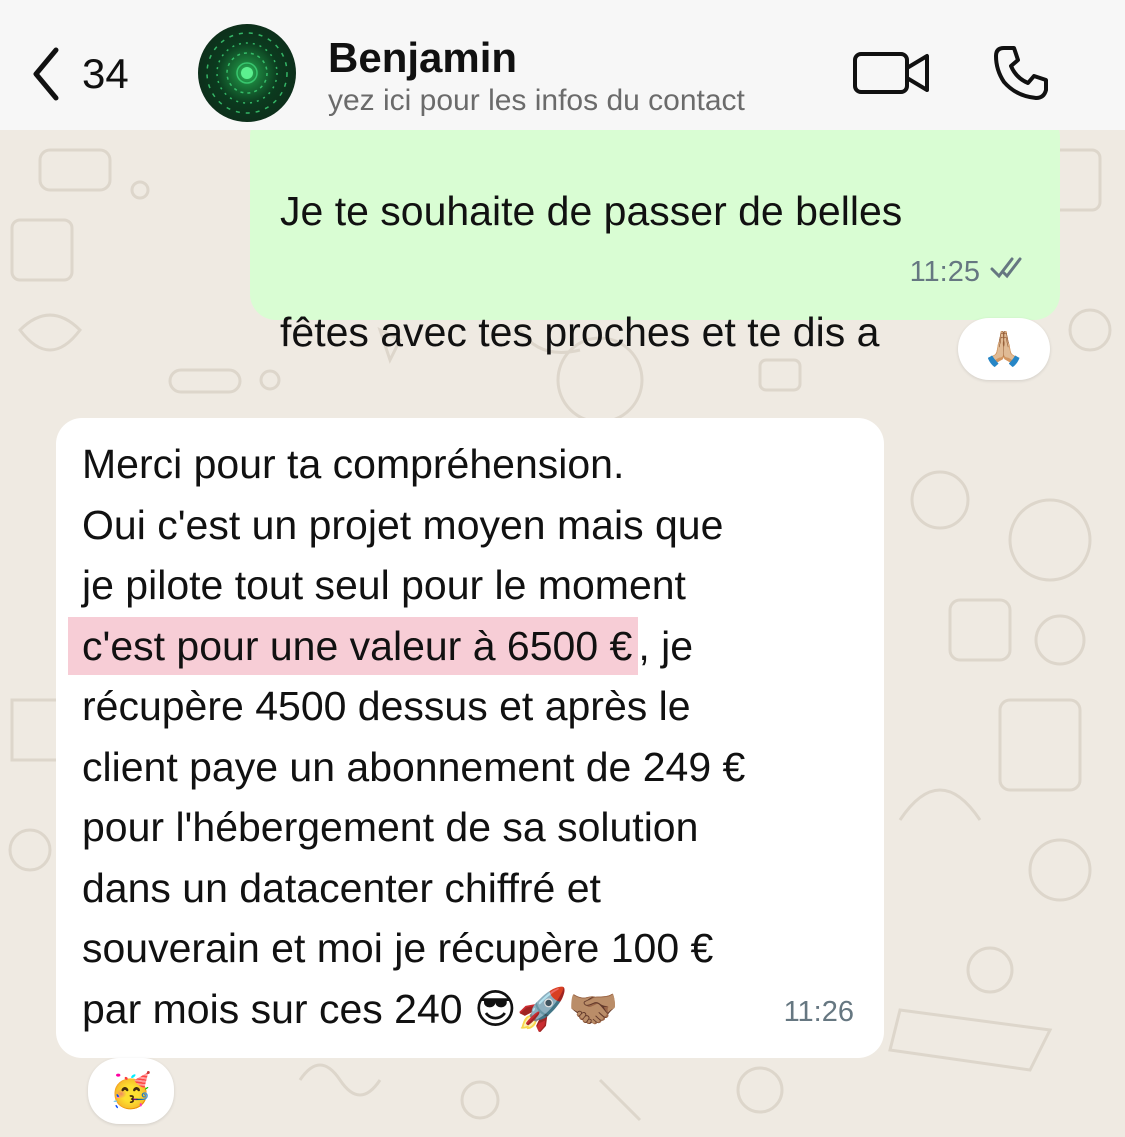  What do you see at coordinates (944, 271) in the screenshot?
I see `message-time: 11:25` at bounding box center [944, 271].